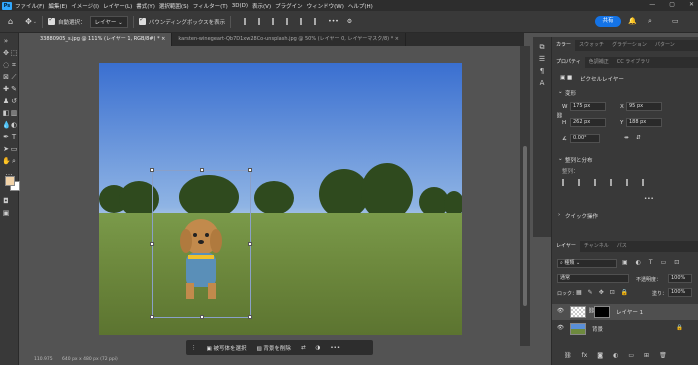  I want to click on lock-pixels-icon: ▦, so click(579, 292).